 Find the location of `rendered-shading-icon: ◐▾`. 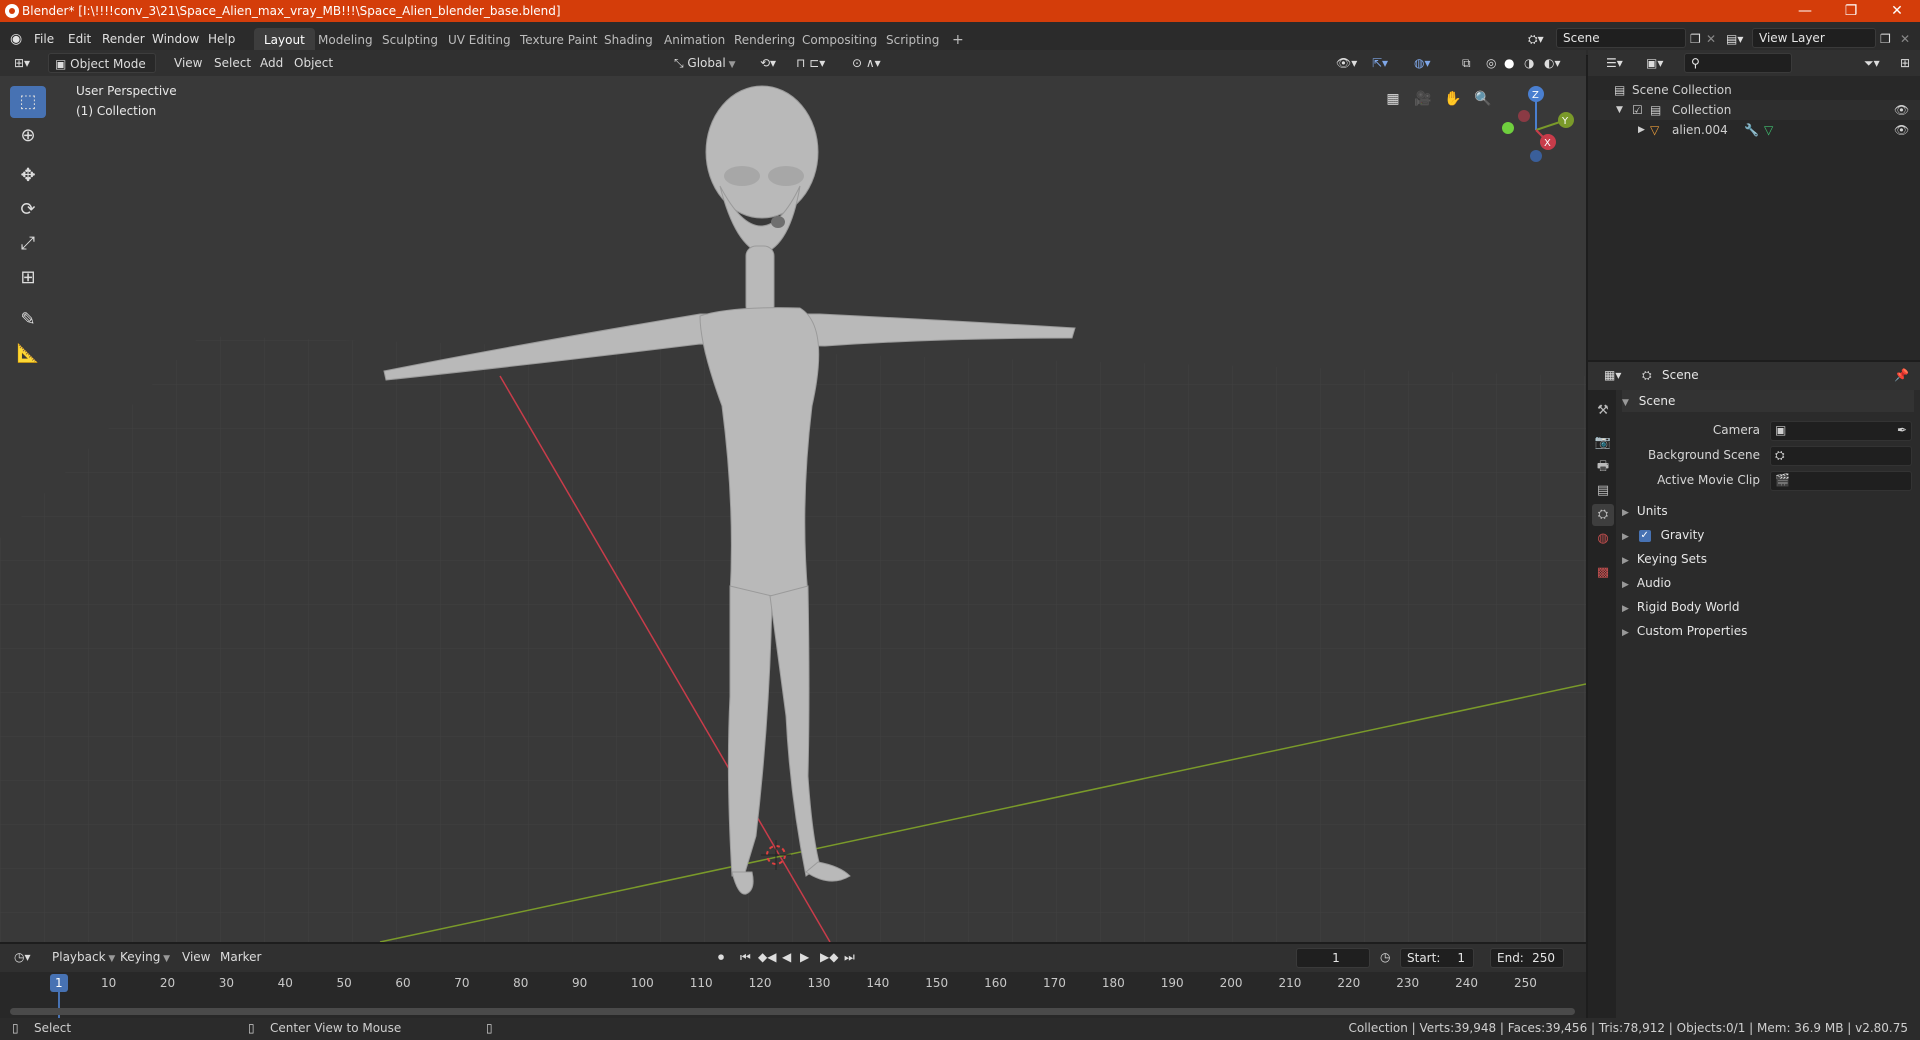

rendered-shading-icon: ◐▾ is located at coordinates (1552, 63).